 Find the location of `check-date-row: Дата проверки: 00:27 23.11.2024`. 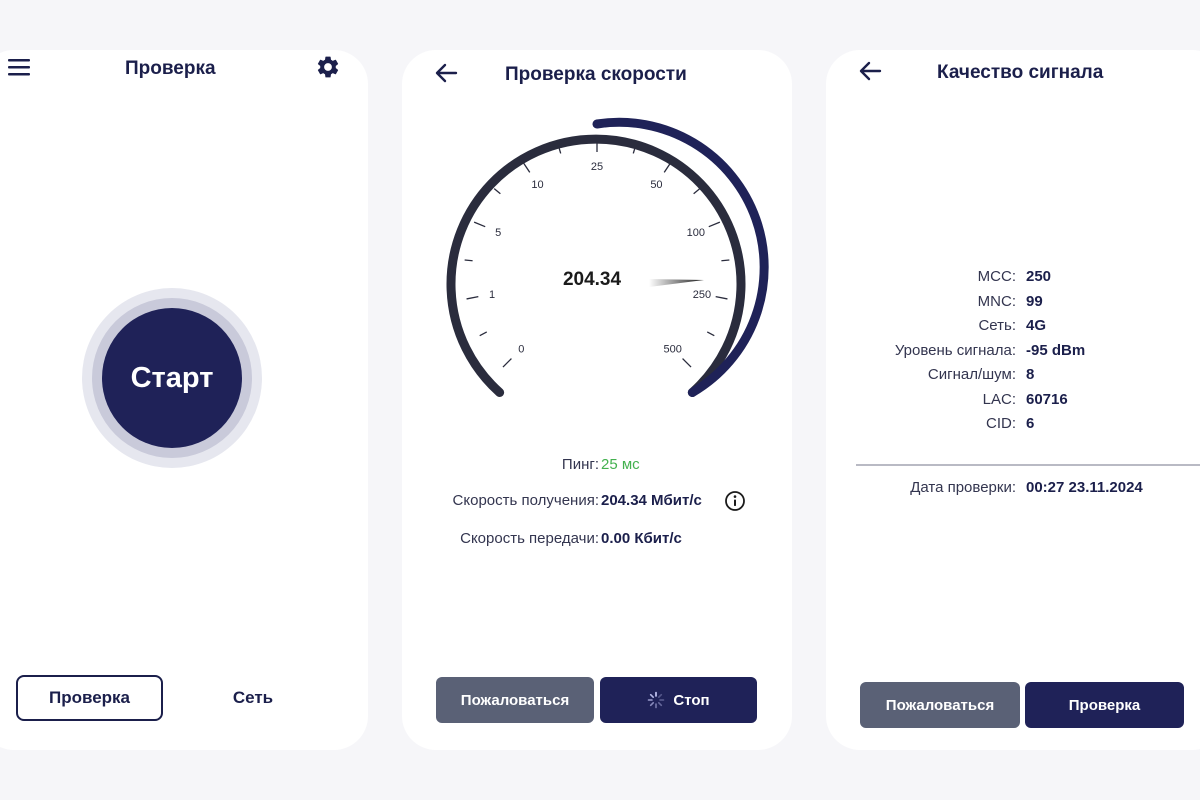

check-date-row: Дата проверки: 00:27 23.11.2024 is located at coordinates (1013, 489).